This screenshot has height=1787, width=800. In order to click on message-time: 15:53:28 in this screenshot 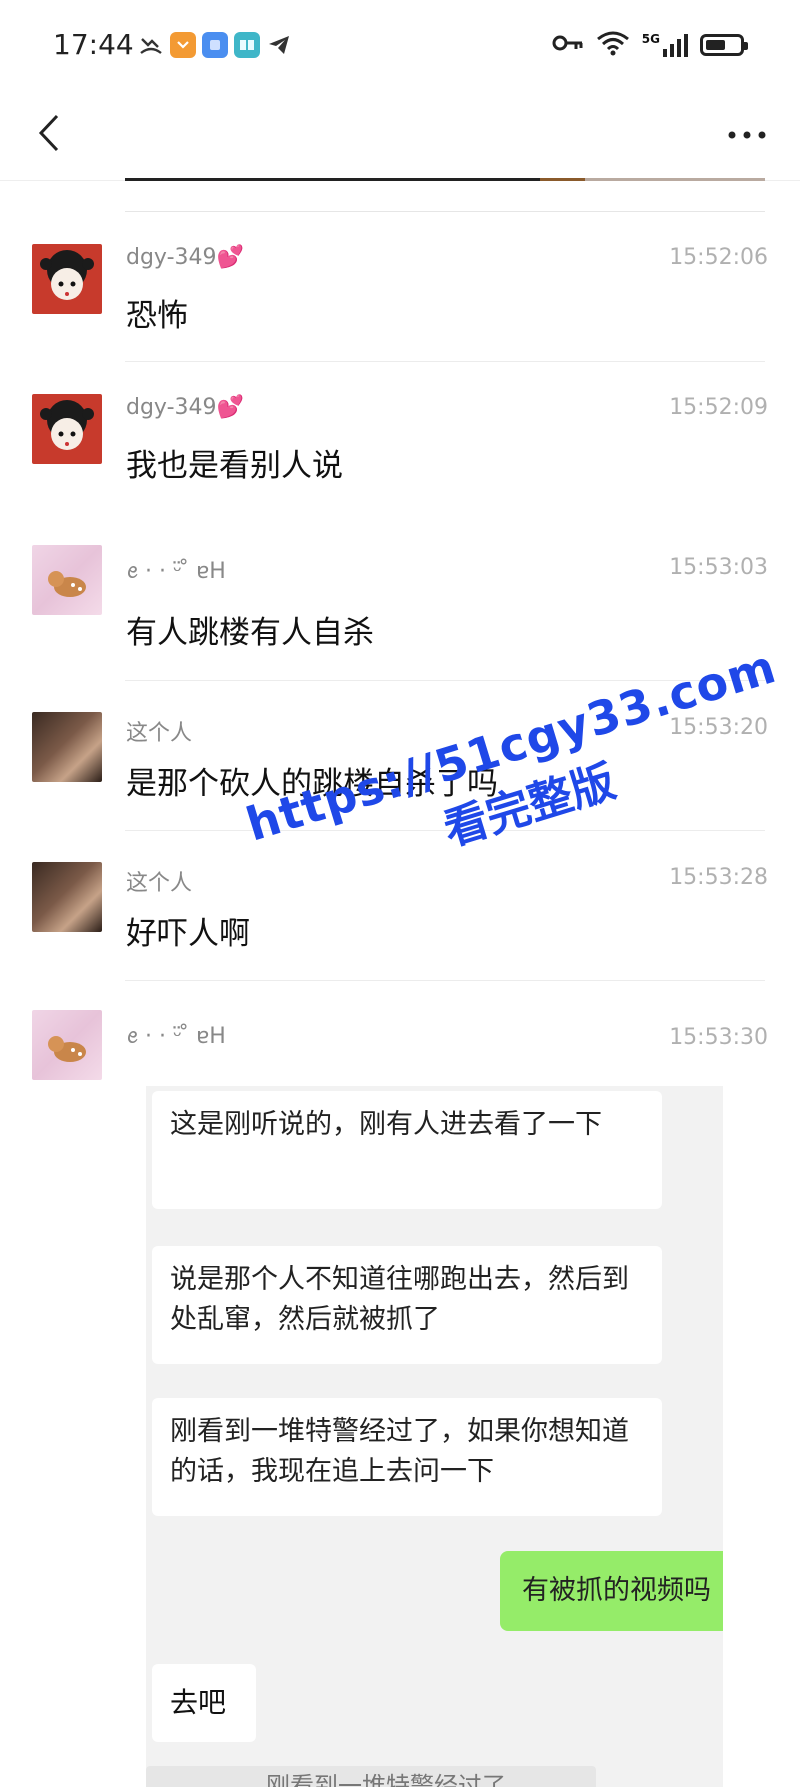, I will do `click(718, 877)`.